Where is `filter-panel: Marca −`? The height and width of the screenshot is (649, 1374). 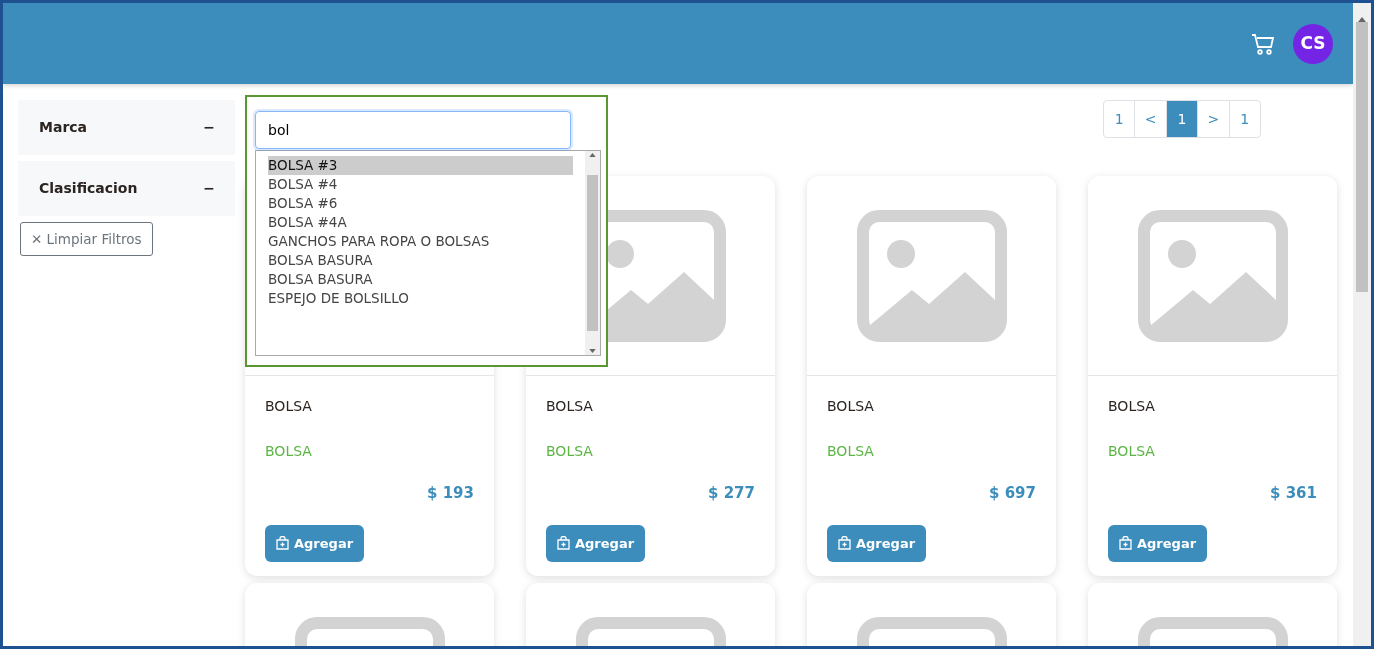 filter-panel: Marca − is located at coordinates (126, 127).